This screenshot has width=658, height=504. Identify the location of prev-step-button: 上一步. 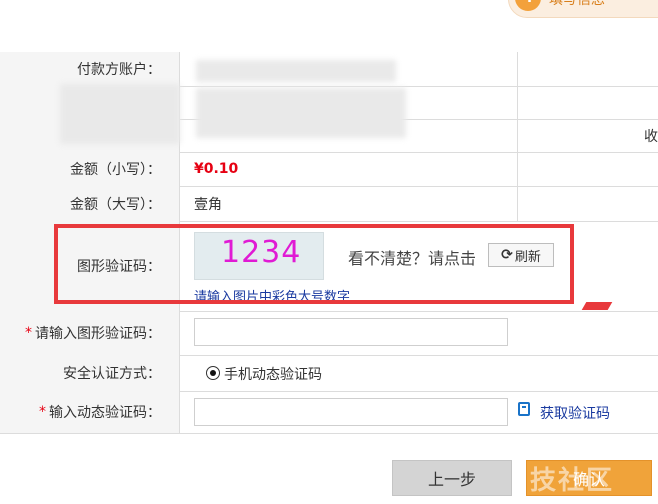
(452, 478).